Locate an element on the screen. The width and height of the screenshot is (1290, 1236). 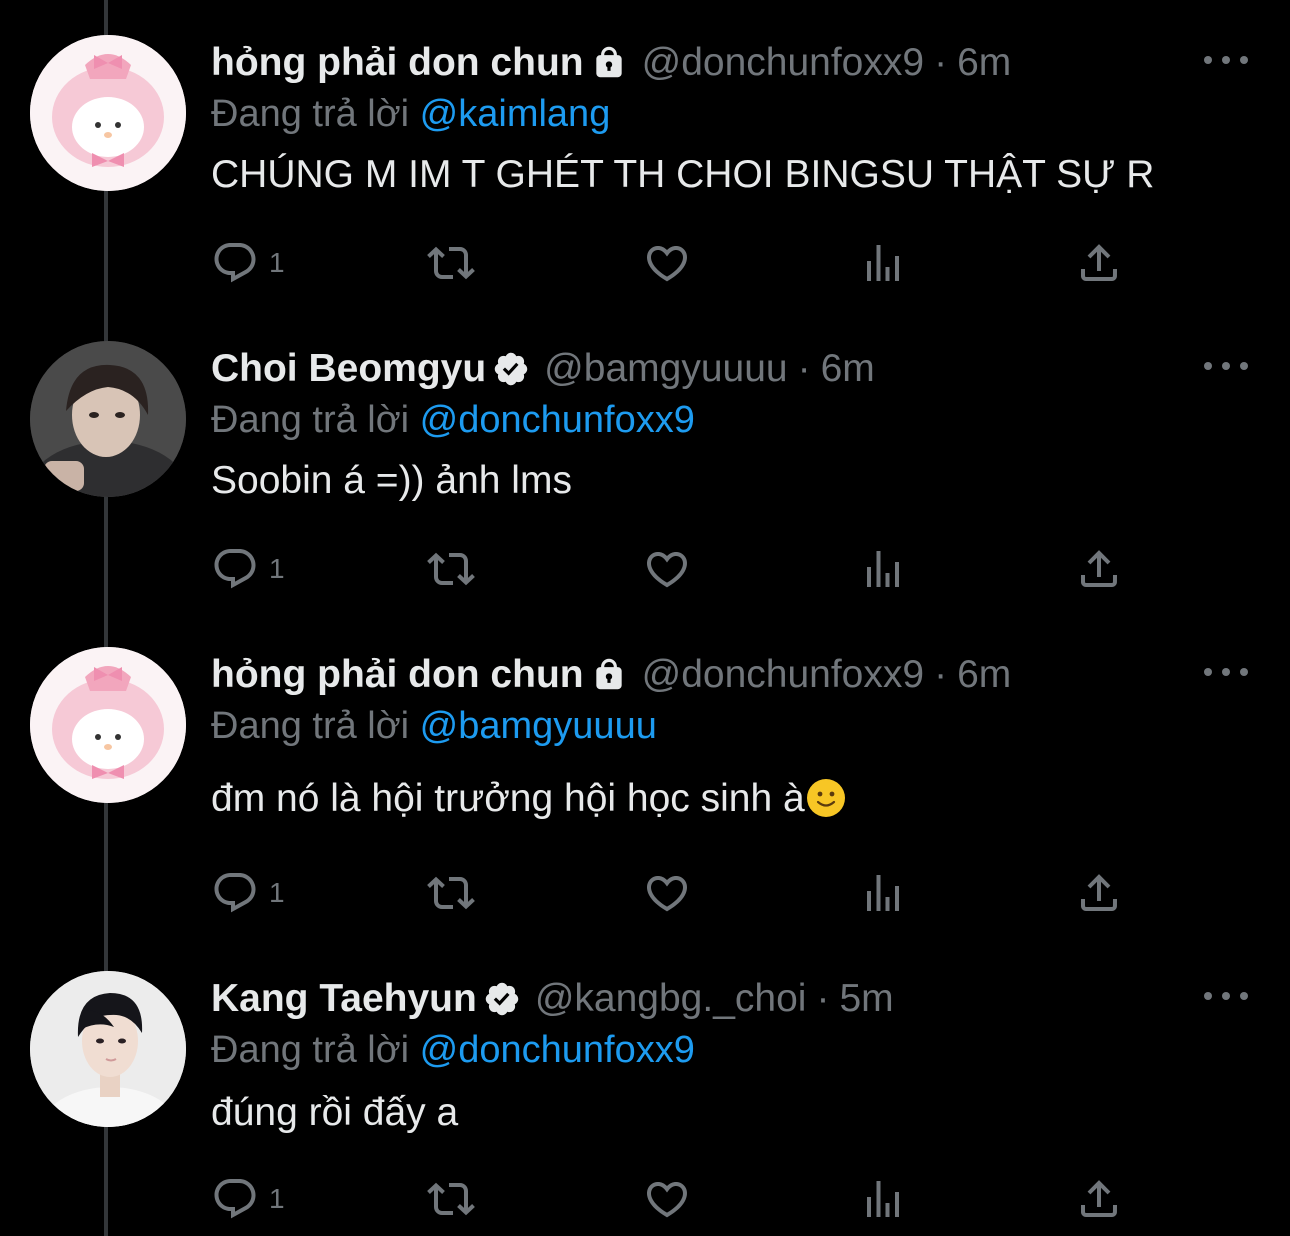
handle: @kangbg._choi is located at coordinates (671, 999).